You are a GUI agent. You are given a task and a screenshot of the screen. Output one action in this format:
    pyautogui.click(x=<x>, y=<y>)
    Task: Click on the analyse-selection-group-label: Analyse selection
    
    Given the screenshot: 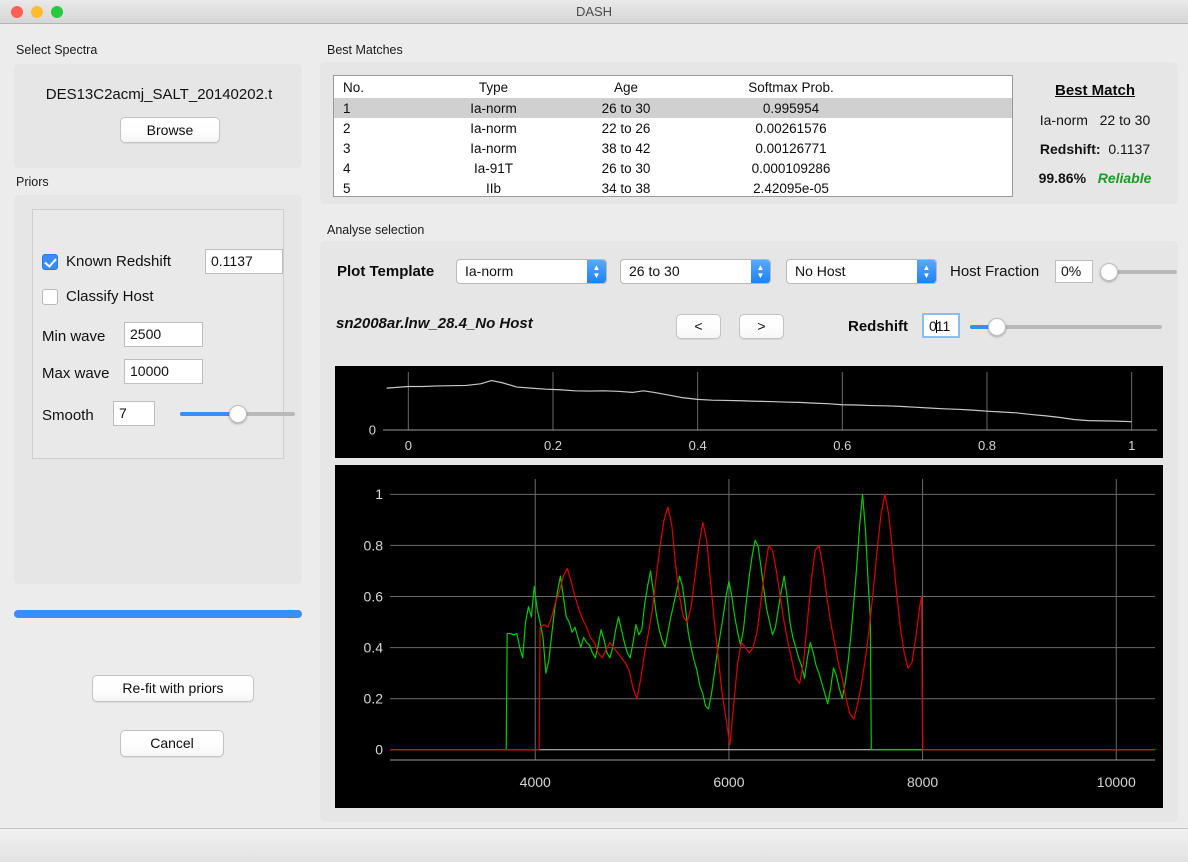 What is the action you would take?
    pyautogui.click(x=376, y=230)
    